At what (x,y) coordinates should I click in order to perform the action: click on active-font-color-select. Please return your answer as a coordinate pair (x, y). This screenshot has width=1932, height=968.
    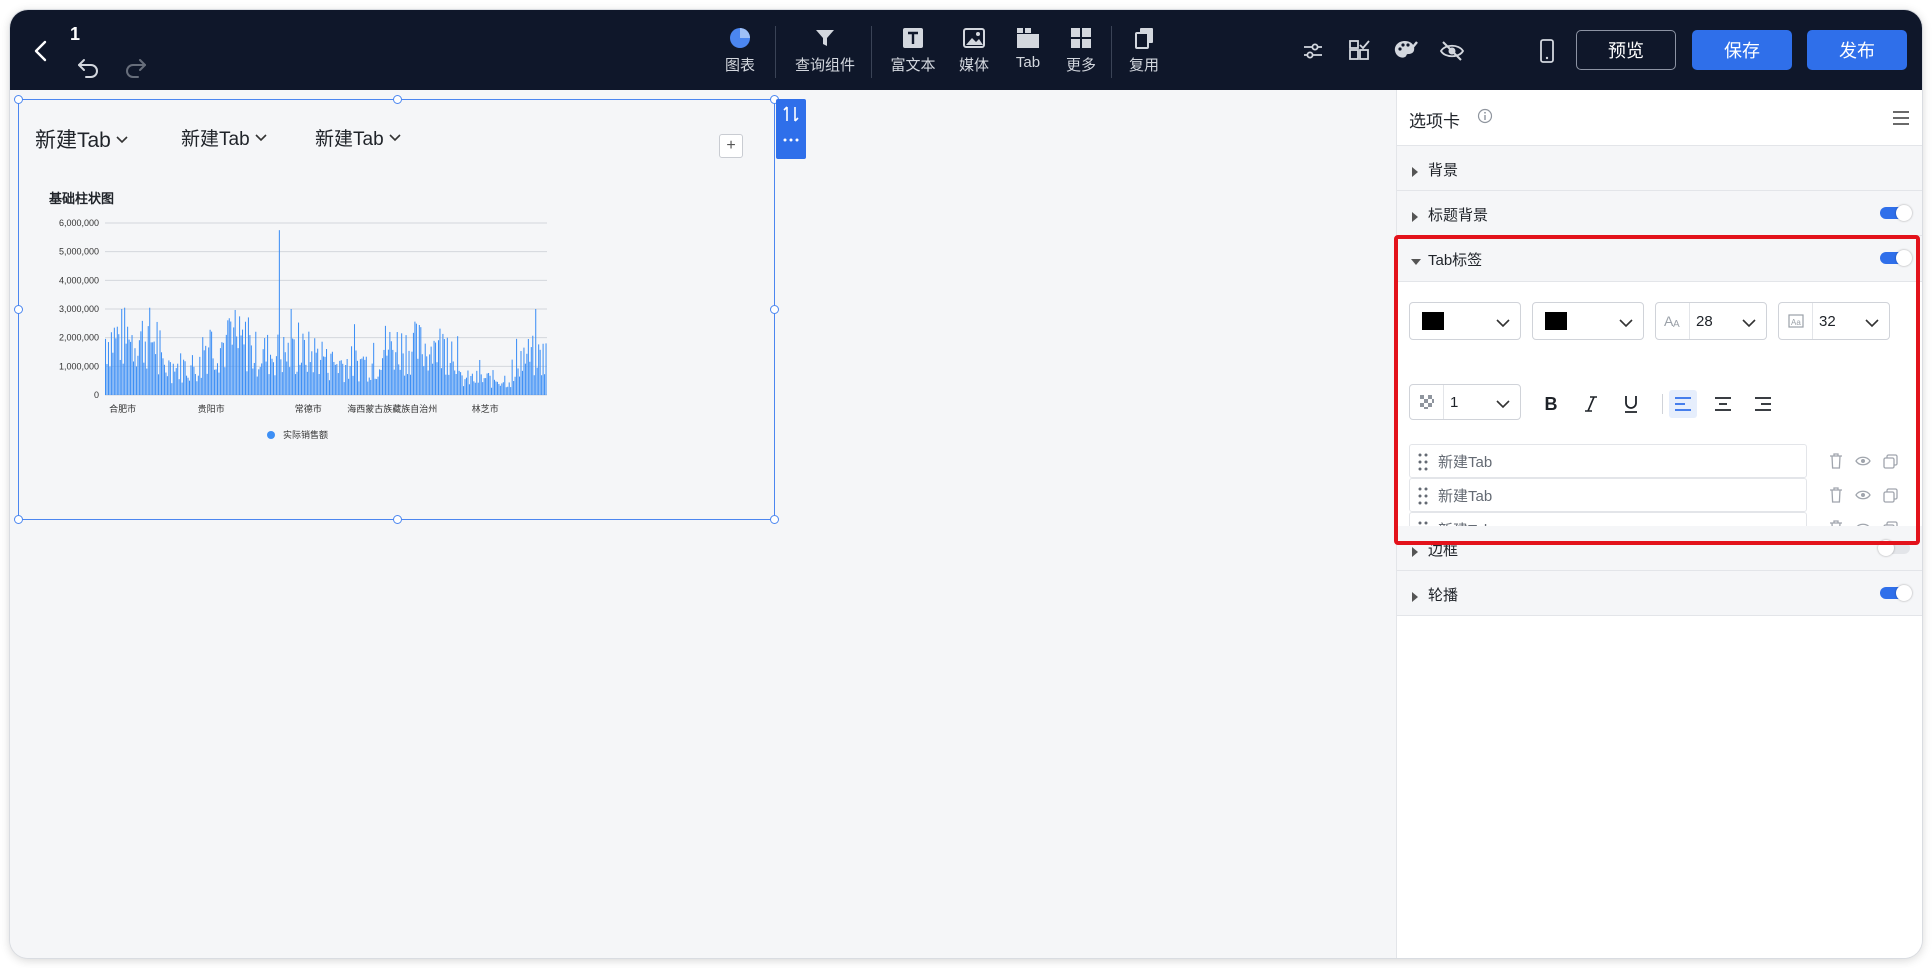
    Looking at the image, I should click on (1588, 321).